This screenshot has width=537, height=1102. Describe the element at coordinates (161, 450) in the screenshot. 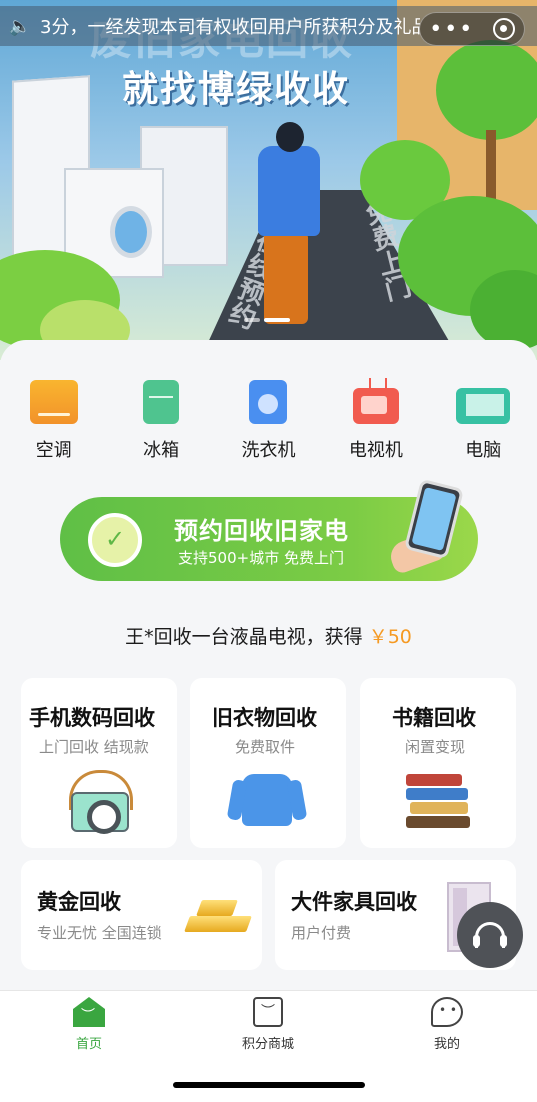

I see `category-label: 冰箱` at that location.